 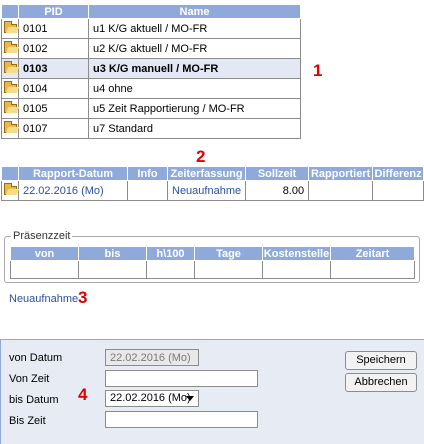 What do you see at coordinates (29, 379) in the screenshot?
I see `von-zeit-label: Von Zeit` at bounding box center [29, 379].